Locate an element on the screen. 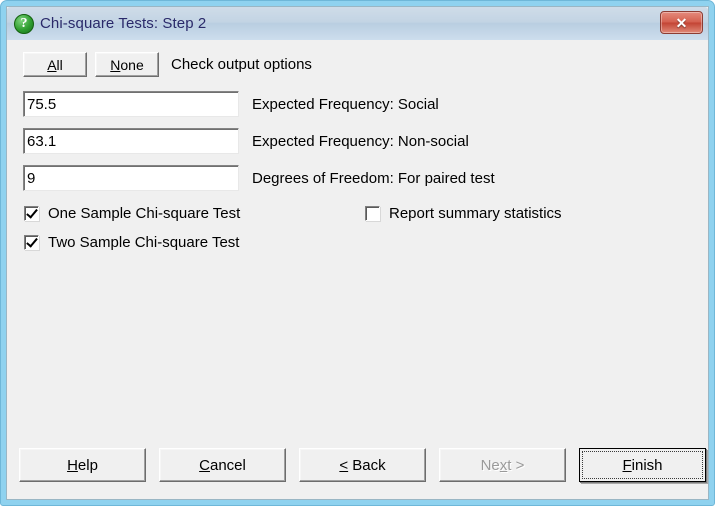 This screenshot has width=715, height=506. none-button: None is located at coordinates (127, 64).